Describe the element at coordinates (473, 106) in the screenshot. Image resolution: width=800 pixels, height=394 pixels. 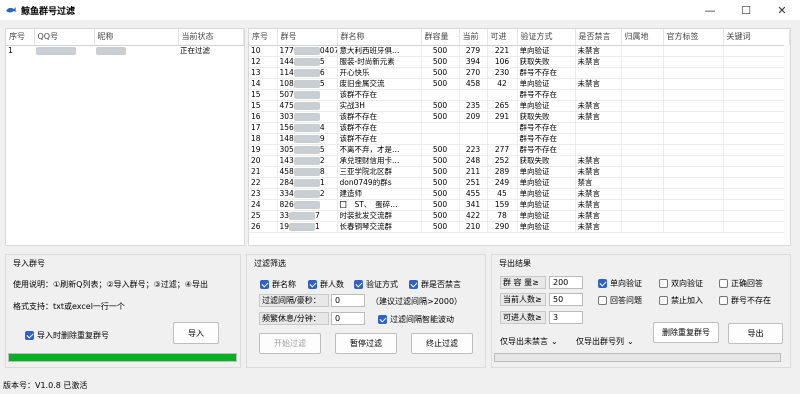
I see `group-current: 235` at that location.